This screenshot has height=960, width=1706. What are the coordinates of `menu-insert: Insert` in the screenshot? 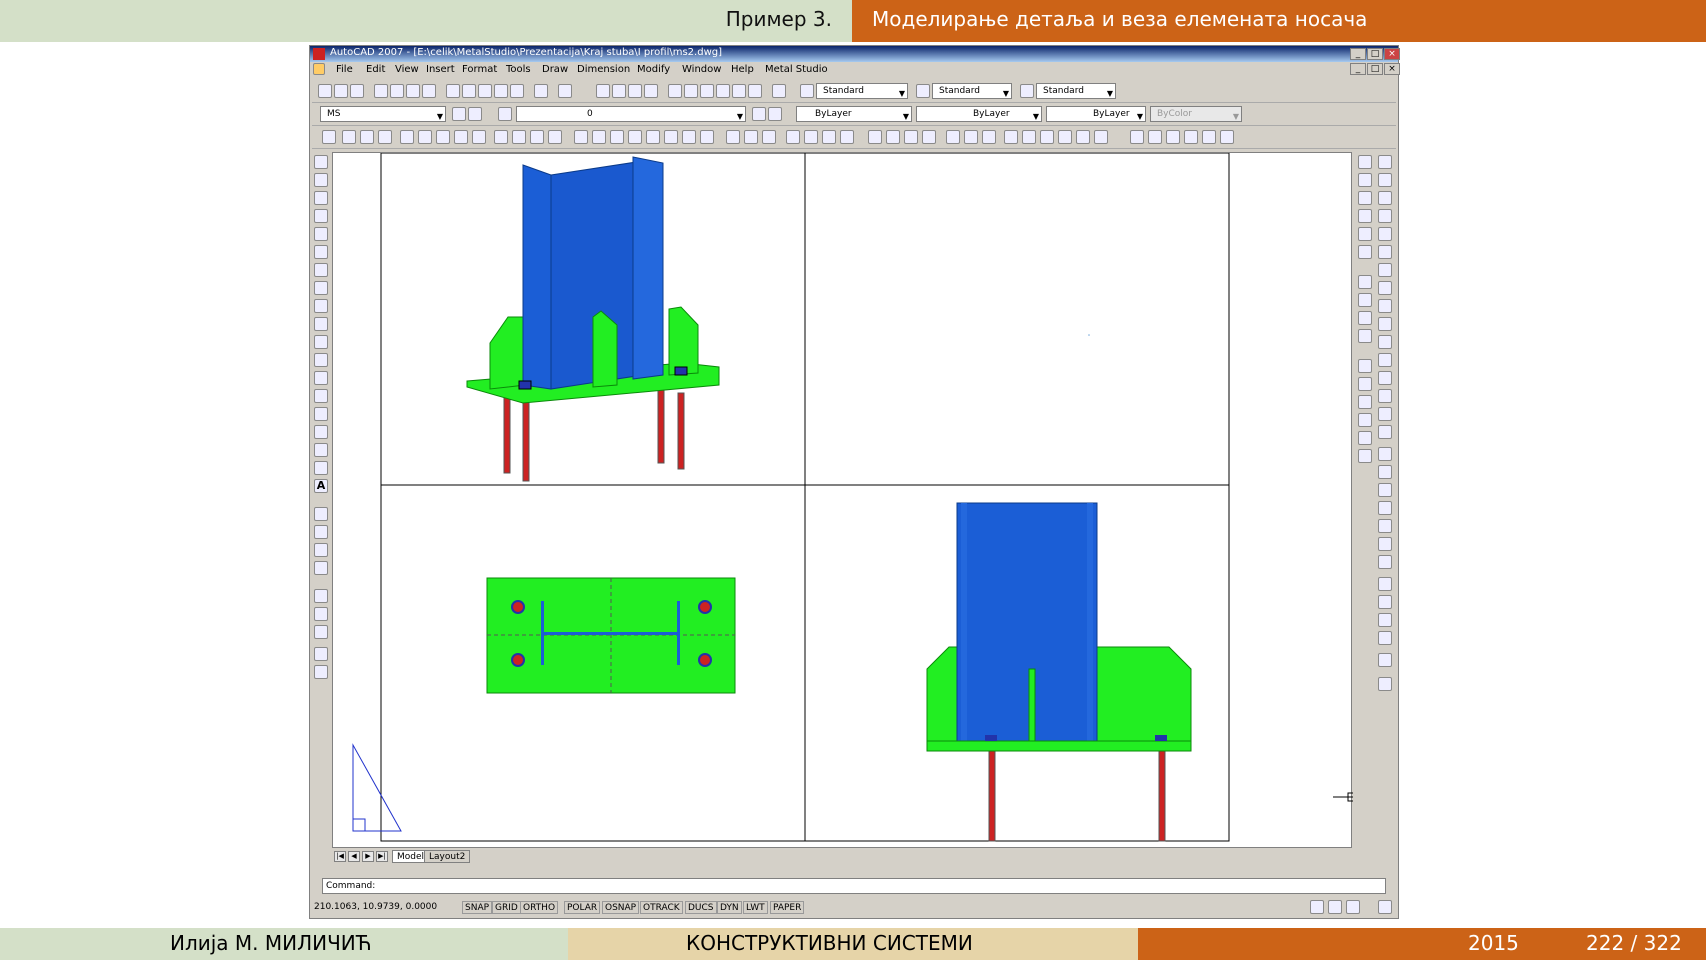 It's located at (440, 69).